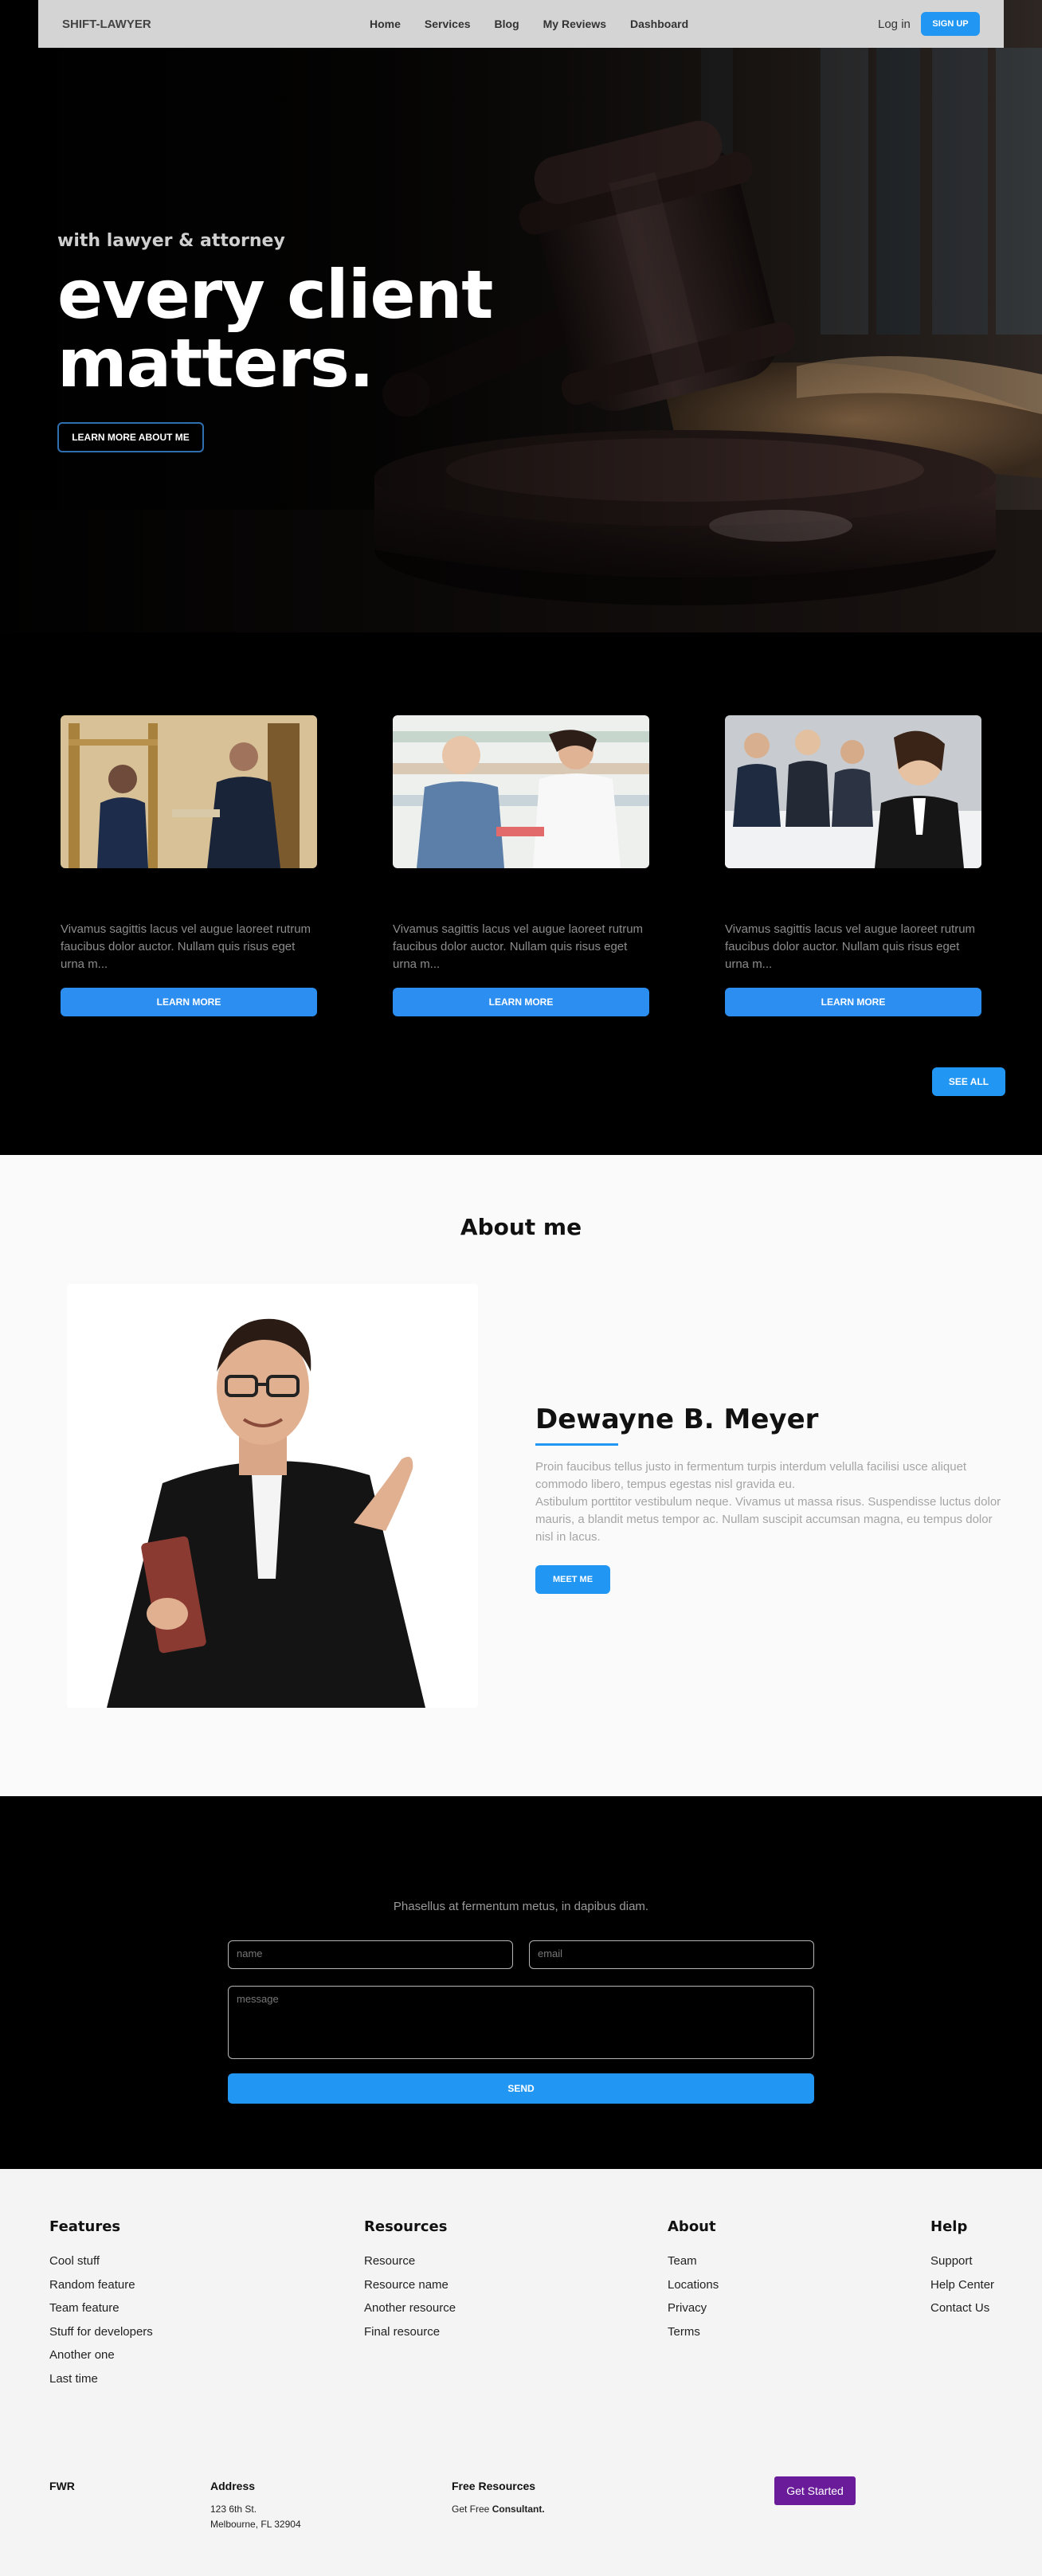 Image resolution: width=1042 pixels, height=2576 pixels. What do you see at coordinates (101, 2384) in the screenshot?
I see `footer-link: Last time` at bounding box center [101, 2384].